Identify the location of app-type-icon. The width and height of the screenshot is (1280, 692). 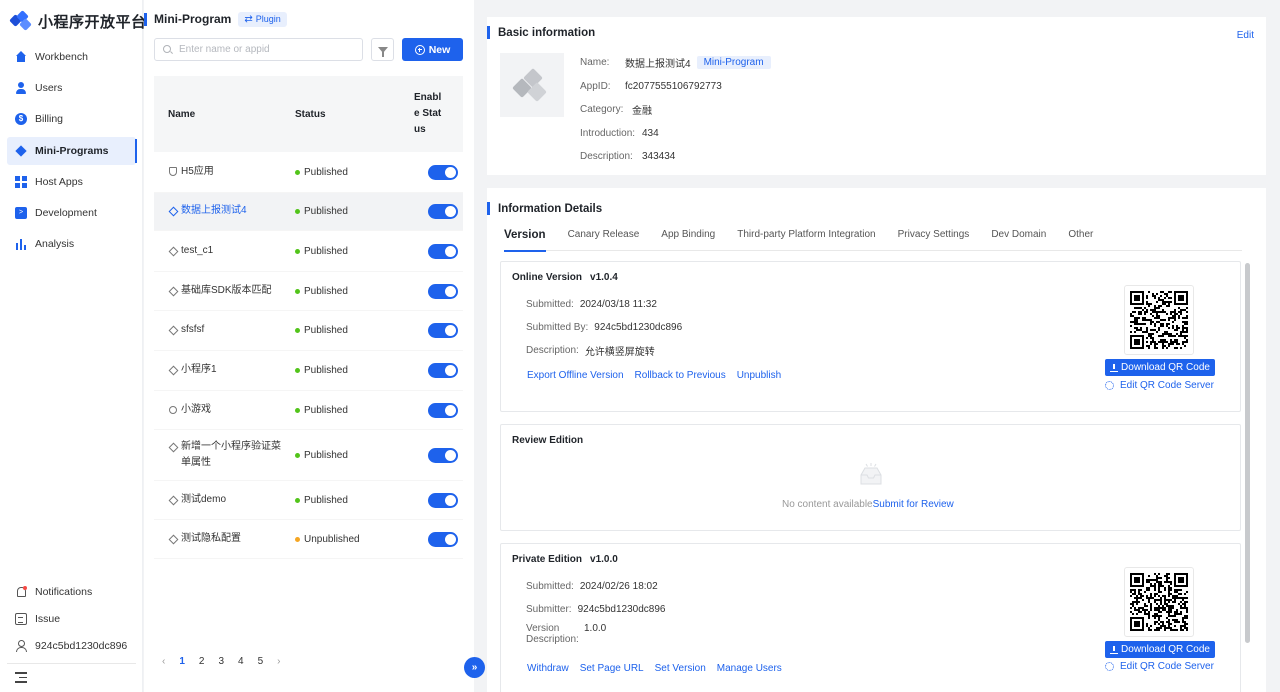
(172, 250).